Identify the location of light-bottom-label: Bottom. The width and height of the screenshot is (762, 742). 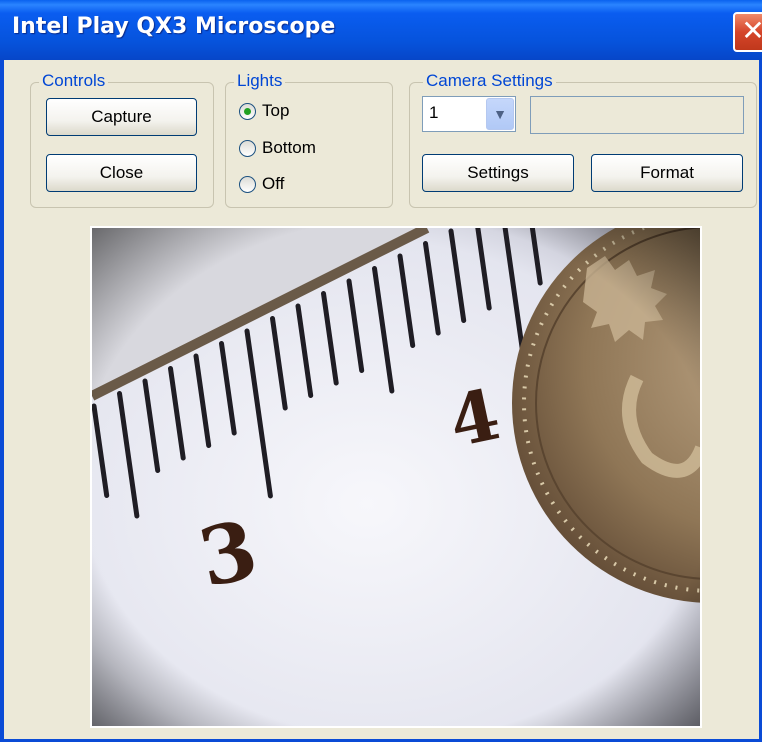
(289, 147).